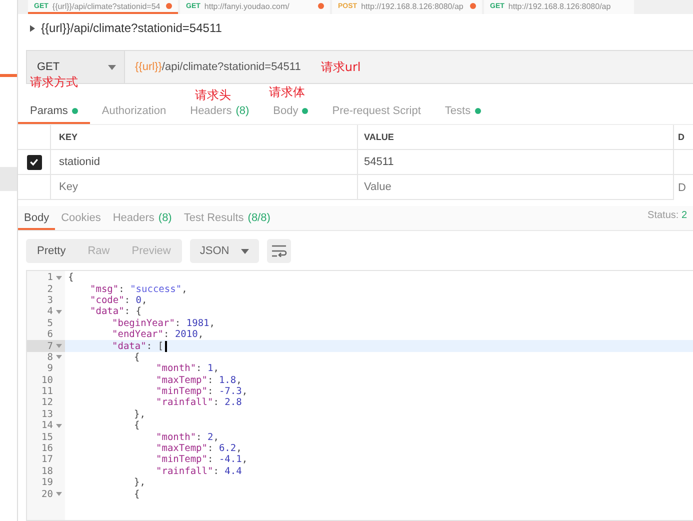 The height and width of the screenshot is (521, 693). Describe the element at coordinates (54, 113) in the screenshot. I see `request-option-tab: Params` at that location.